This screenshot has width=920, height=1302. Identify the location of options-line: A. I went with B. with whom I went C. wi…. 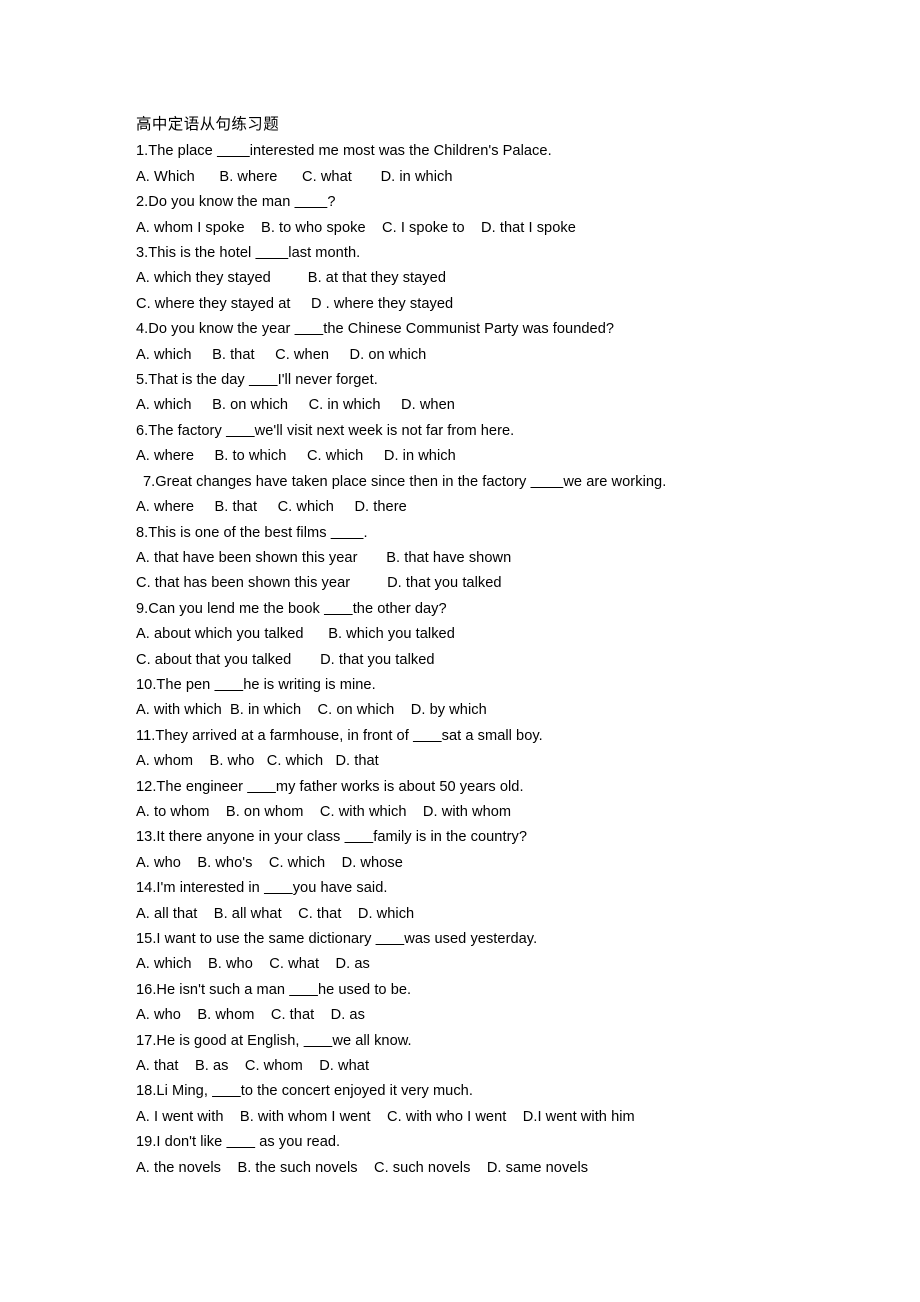
(385, 1116).